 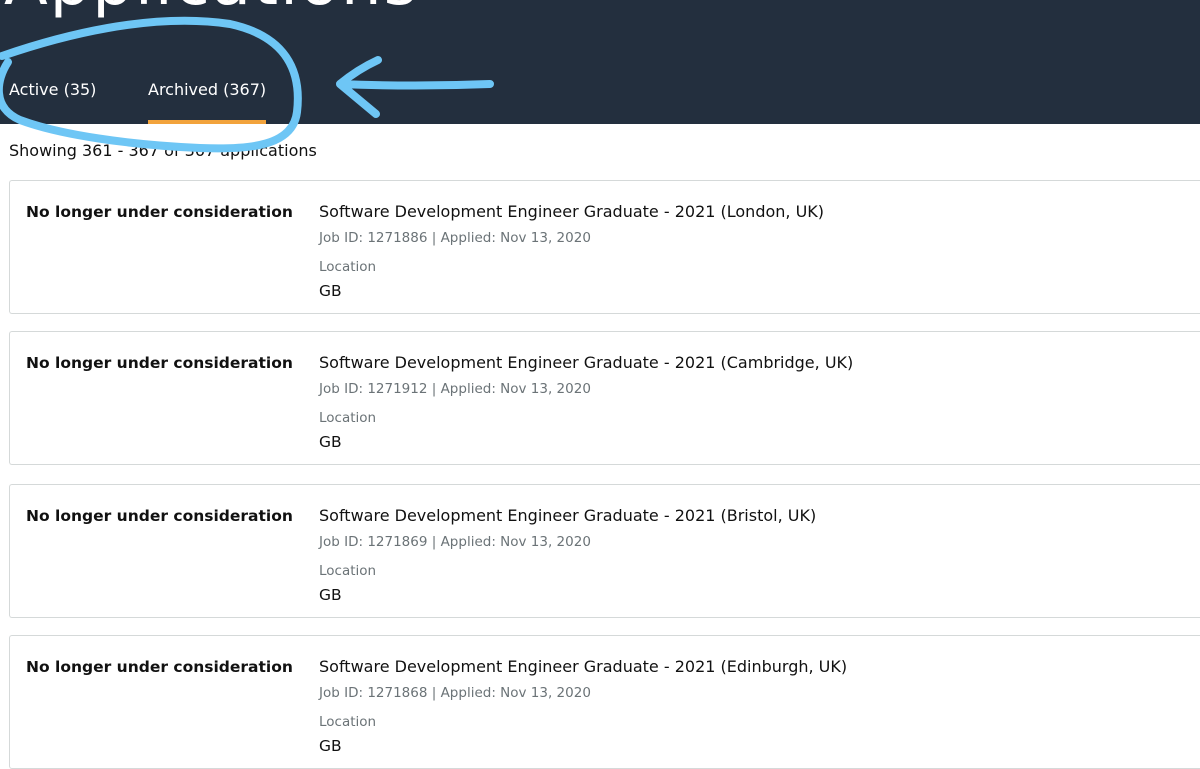 I want to click on selected-tab-indicator, so click(x=207, y=122).